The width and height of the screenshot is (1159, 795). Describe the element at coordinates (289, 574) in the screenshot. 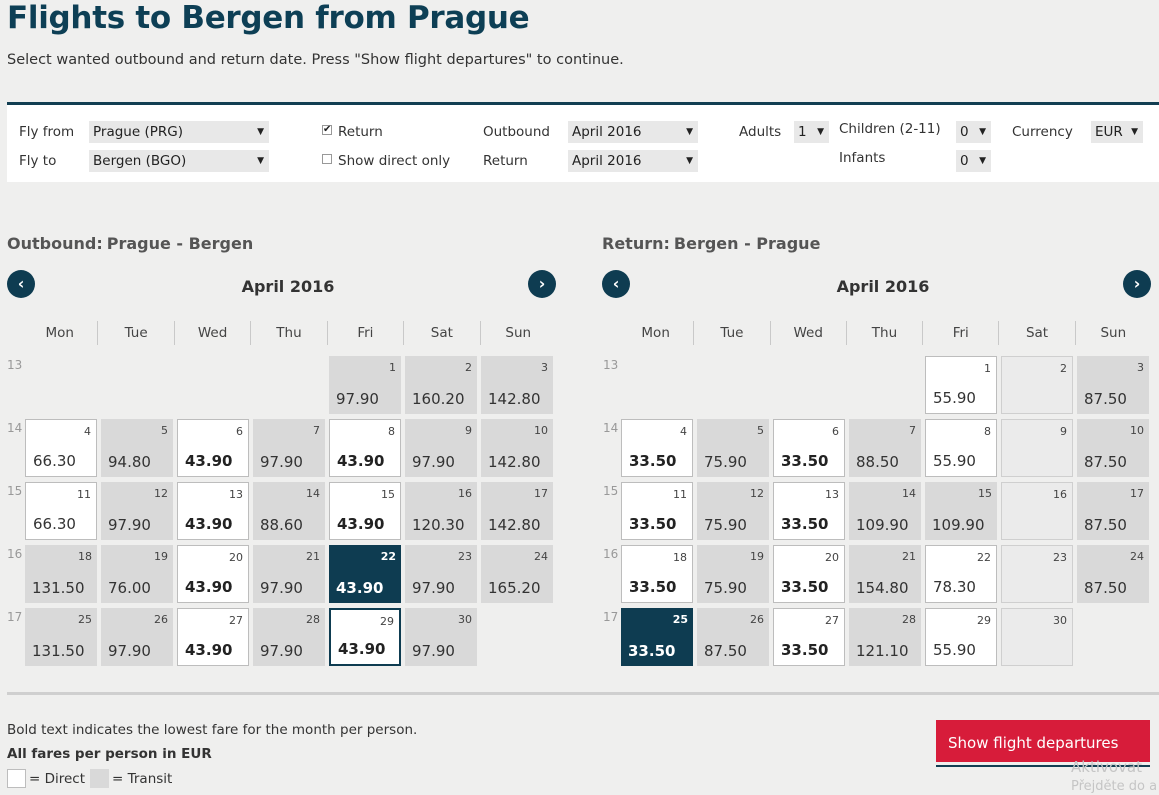

I see `outbound-day-21: 21 97.90` at that location.